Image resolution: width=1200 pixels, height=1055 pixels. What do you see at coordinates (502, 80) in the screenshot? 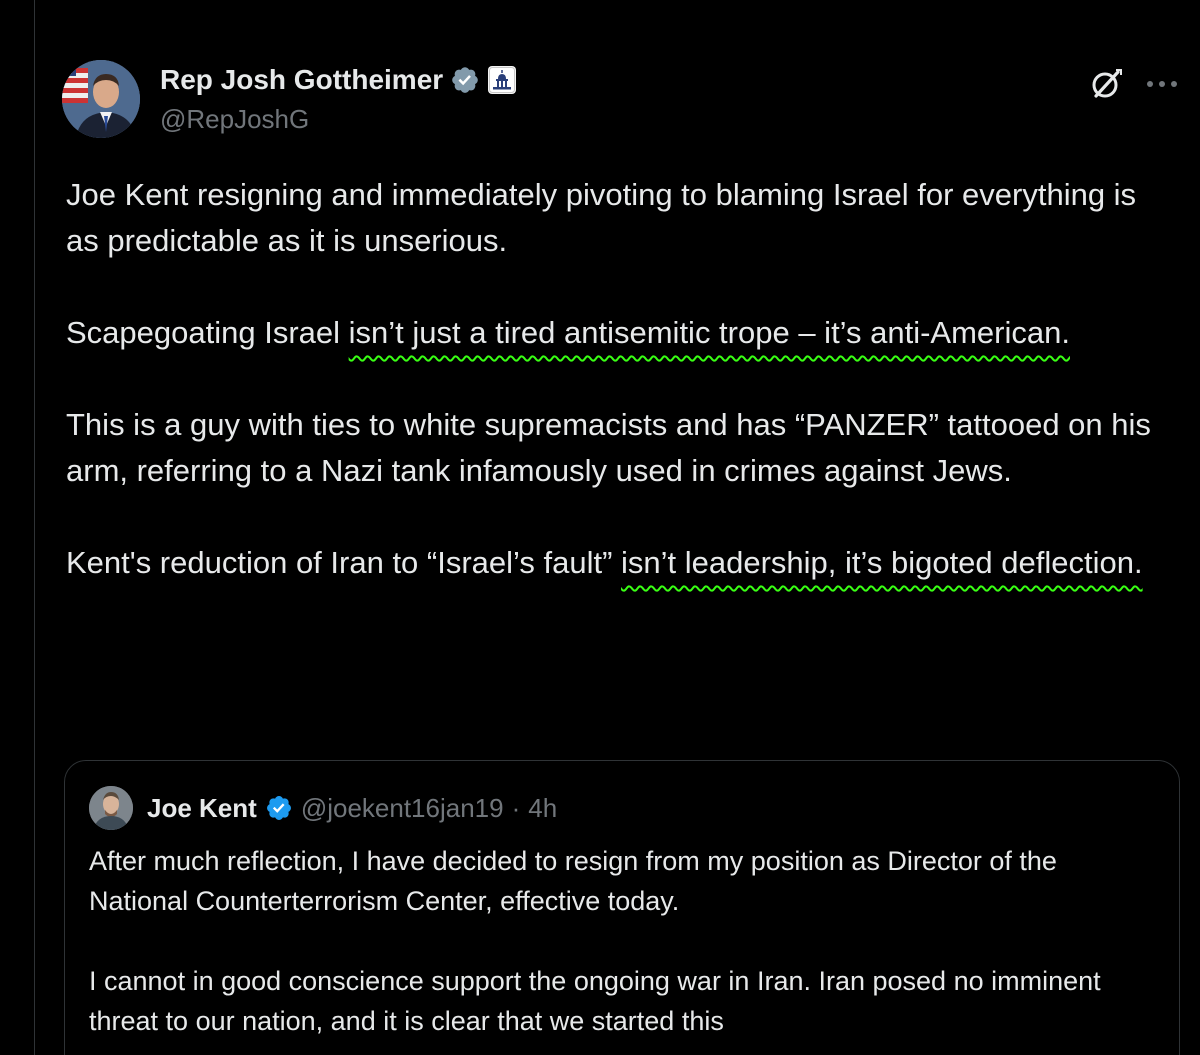
I see `us-capitol-icon` at bounding box center [502, 80].